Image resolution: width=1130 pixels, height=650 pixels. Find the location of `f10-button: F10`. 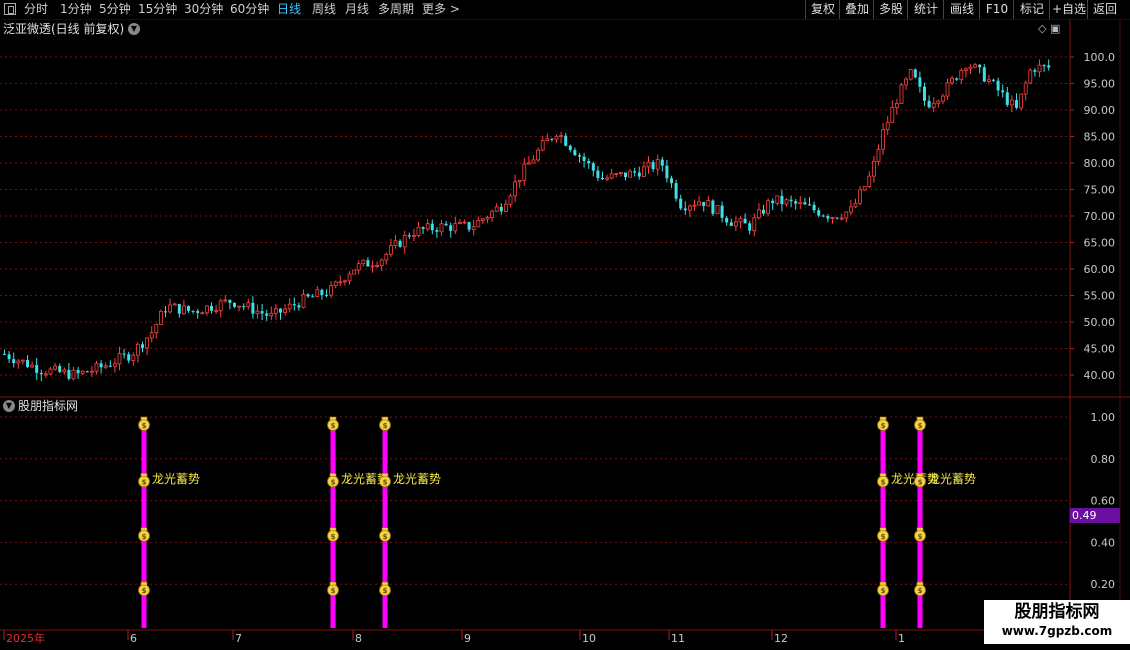

f10-button: F10 is located at coordinates (996, 9).